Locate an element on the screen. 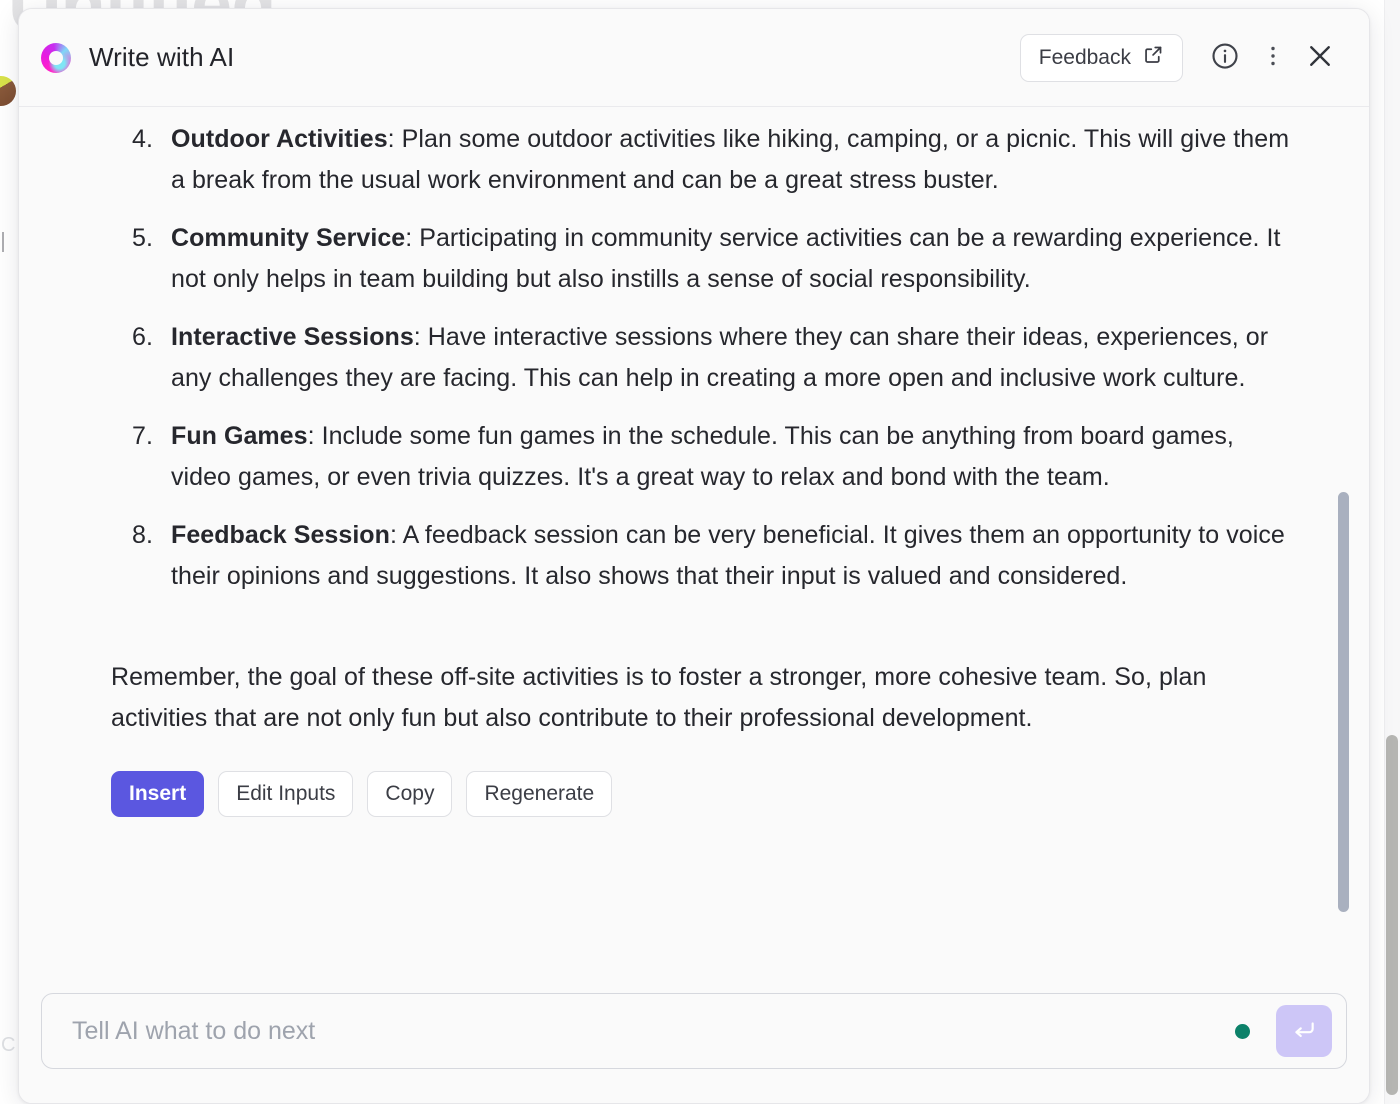 This screenshot has height=1104, width=1400. modal-footer is located at coordinates (694, 1048).